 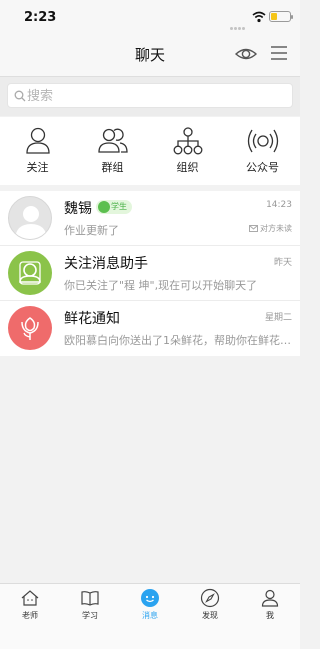 What do you see at coordinates (30, 218) in the screenshot?
I see `default-avatar` at bounding box center [30, 218].